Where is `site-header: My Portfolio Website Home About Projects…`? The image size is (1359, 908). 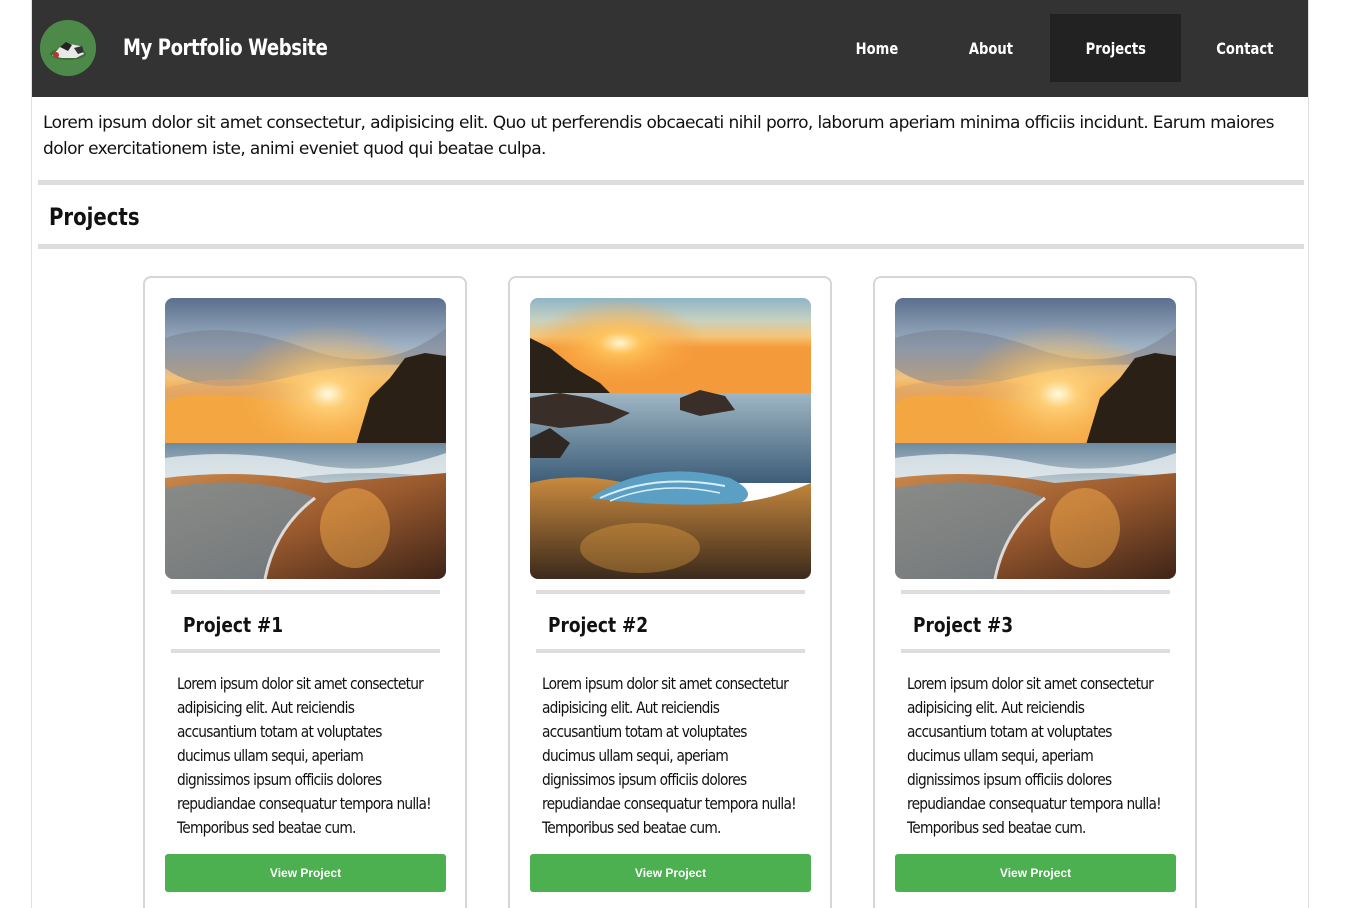
site-header: My Portfolio Website Home About Projects… is located at coordinates (670, 48).